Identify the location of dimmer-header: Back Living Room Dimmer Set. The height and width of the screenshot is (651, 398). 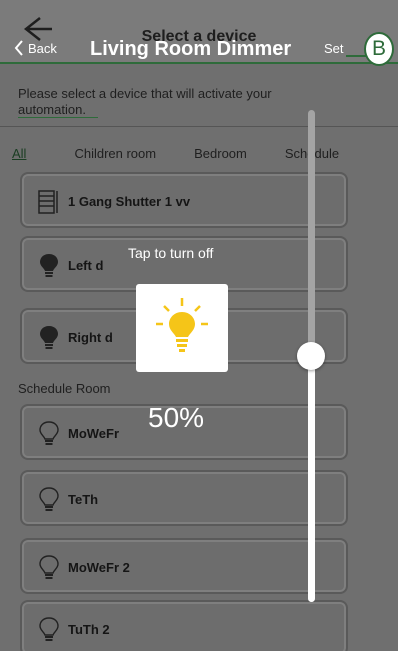
(199, 46).